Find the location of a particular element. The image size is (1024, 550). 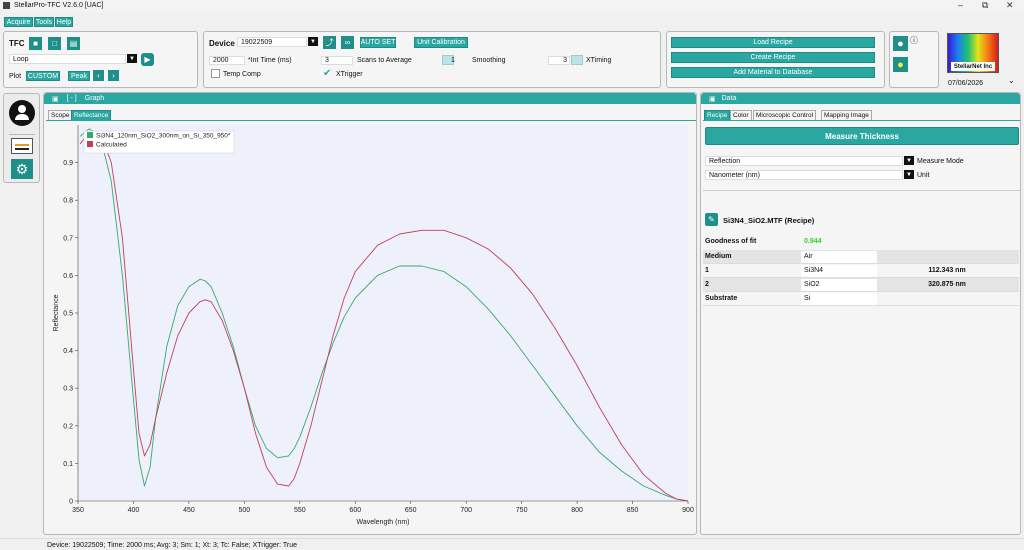

layer-label: 1 is located at coordinates (707, 270).